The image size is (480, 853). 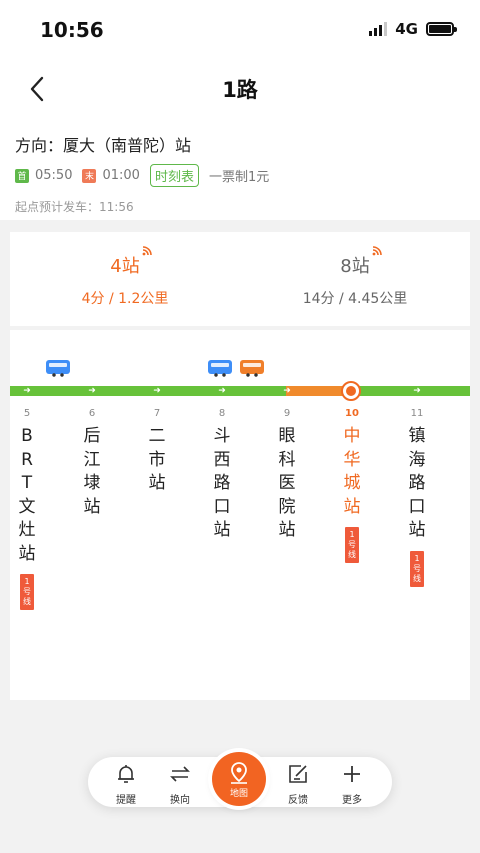 What do you see at coordinates (406, 29) in the screenshot?
I see `network-label: 4G` at bounding box center [406, 29].